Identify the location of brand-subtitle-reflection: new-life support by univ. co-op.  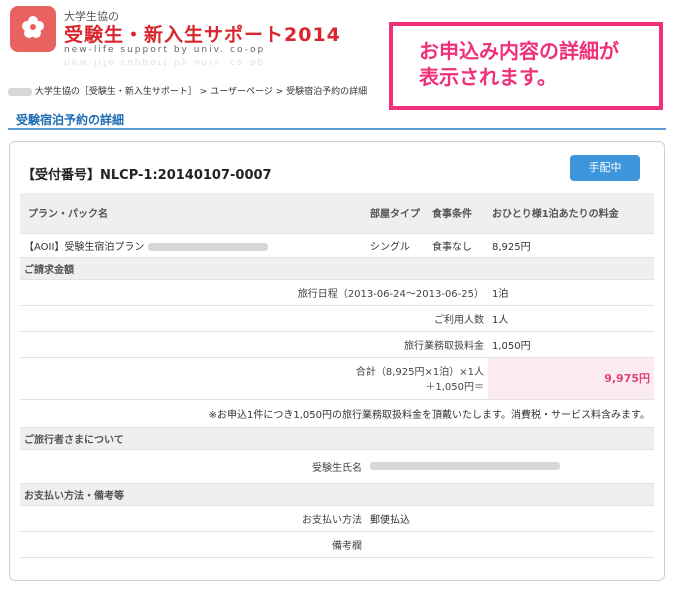
(165, 62).